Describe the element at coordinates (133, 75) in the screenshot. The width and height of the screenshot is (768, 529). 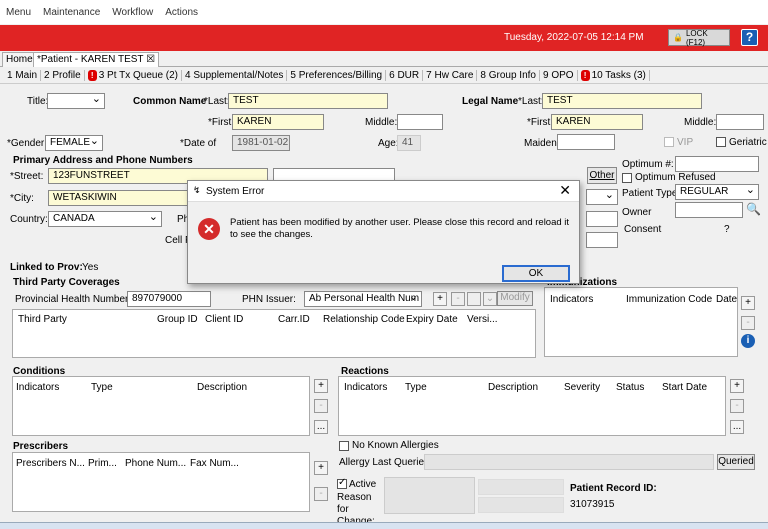
I see `subtab-tx-queue: ! 3 Pt Tx Queue (2)` at that location.